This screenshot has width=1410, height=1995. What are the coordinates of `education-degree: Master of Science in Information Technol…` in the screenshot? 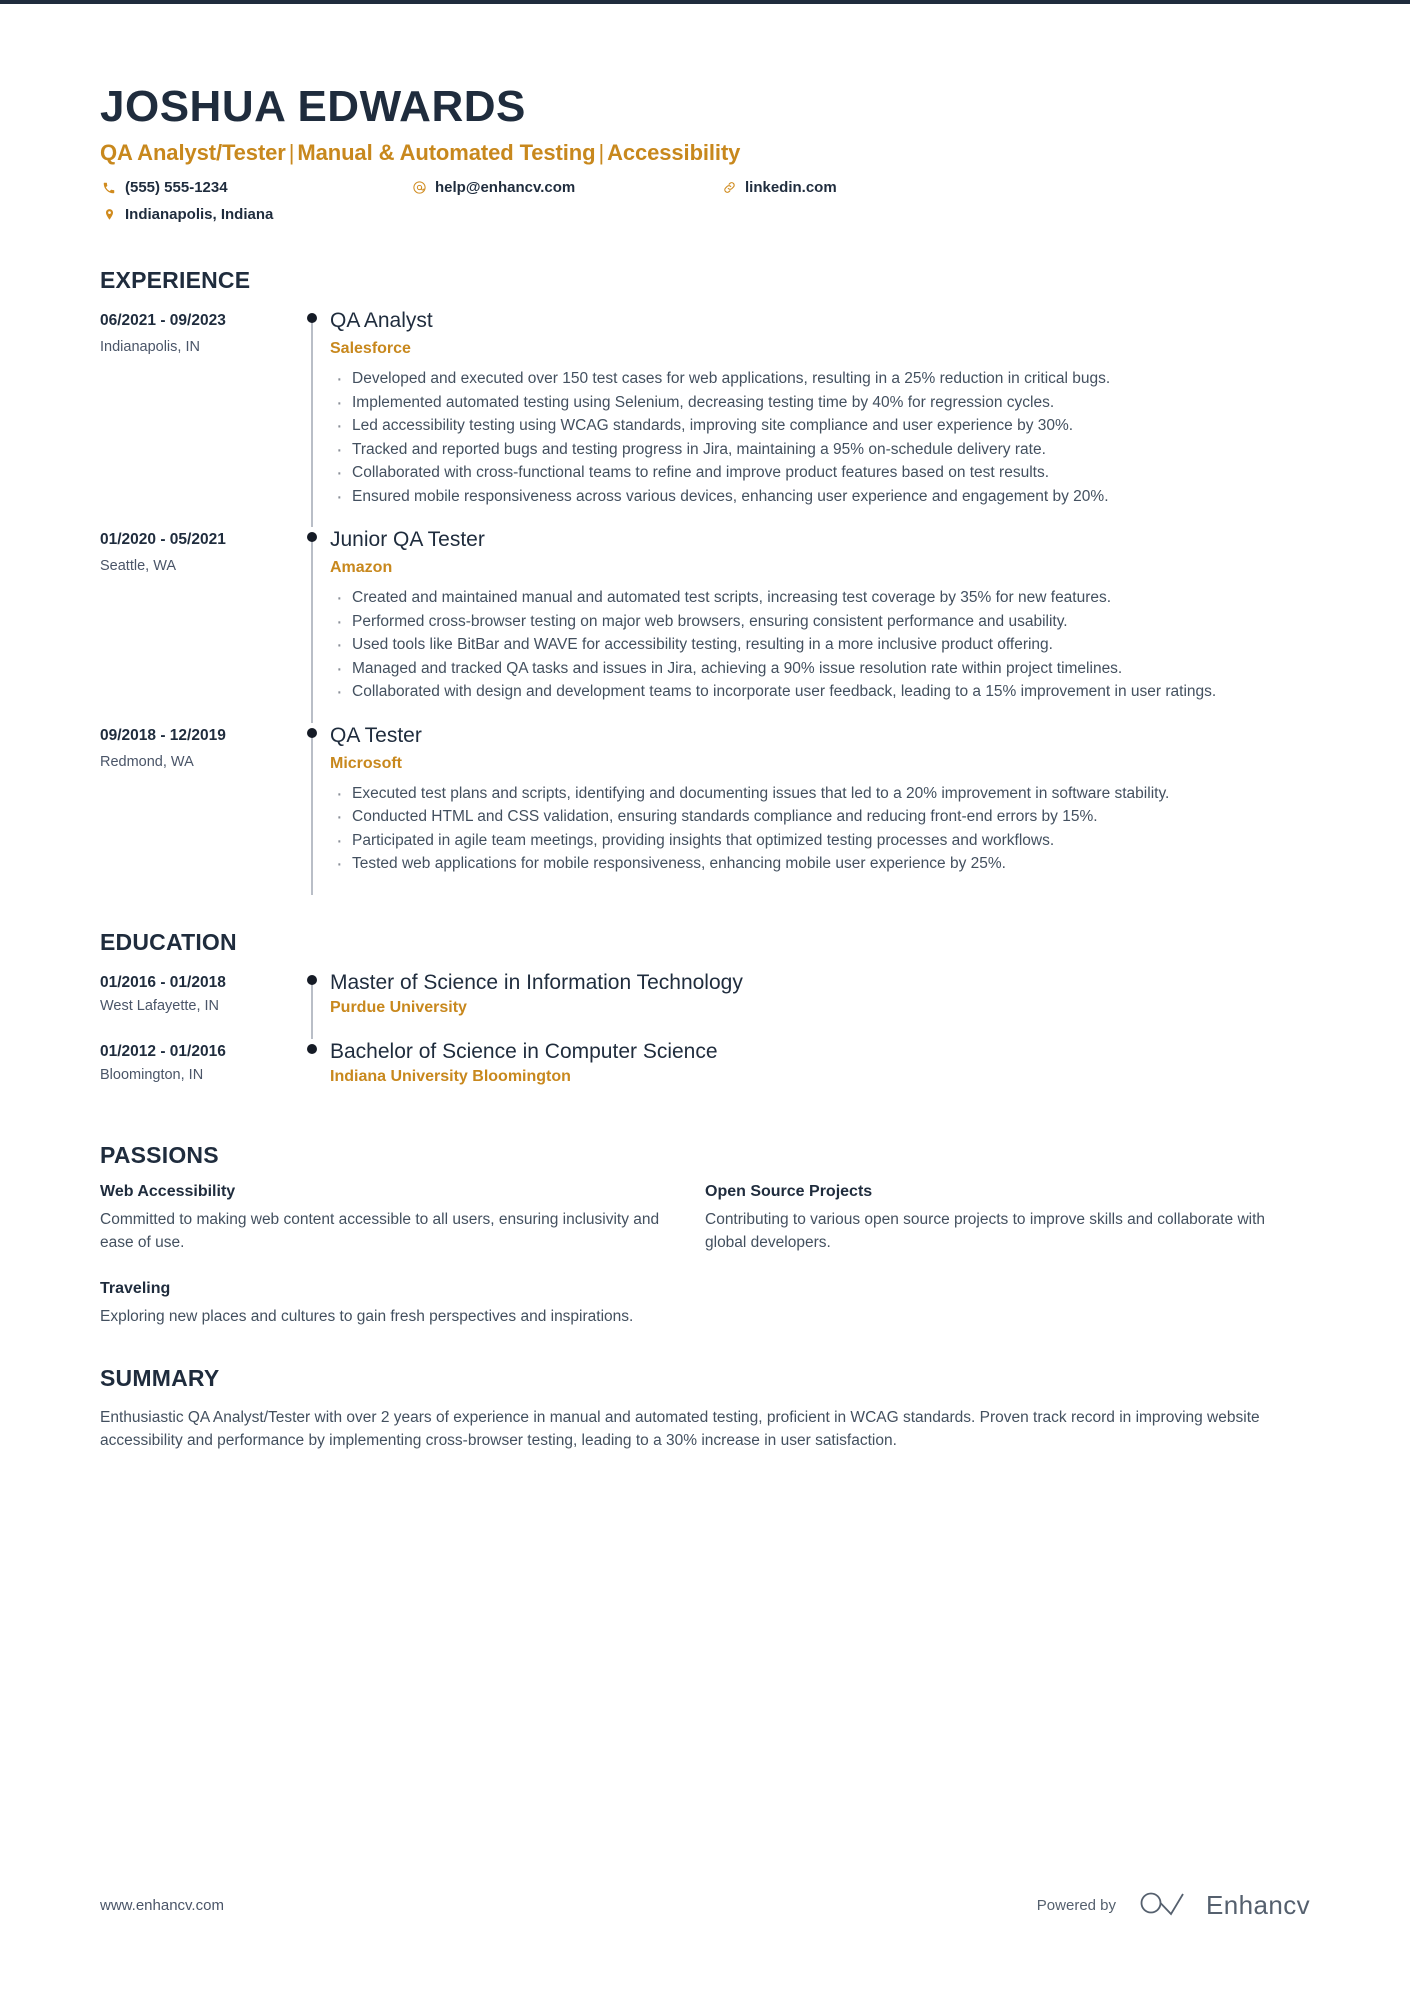 It's located at (536, 982).